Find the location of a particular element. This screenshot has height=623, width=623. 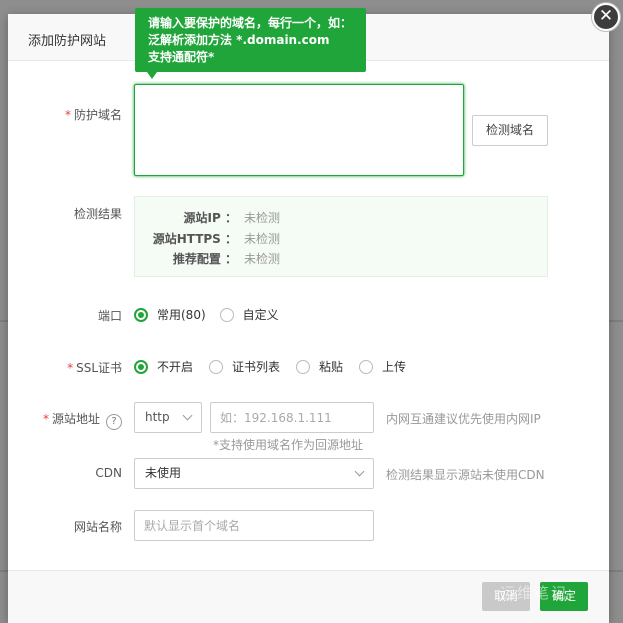

result-row-recommended-config: 推荐配置 ： 未检测 is located at coordinates (341, 258).